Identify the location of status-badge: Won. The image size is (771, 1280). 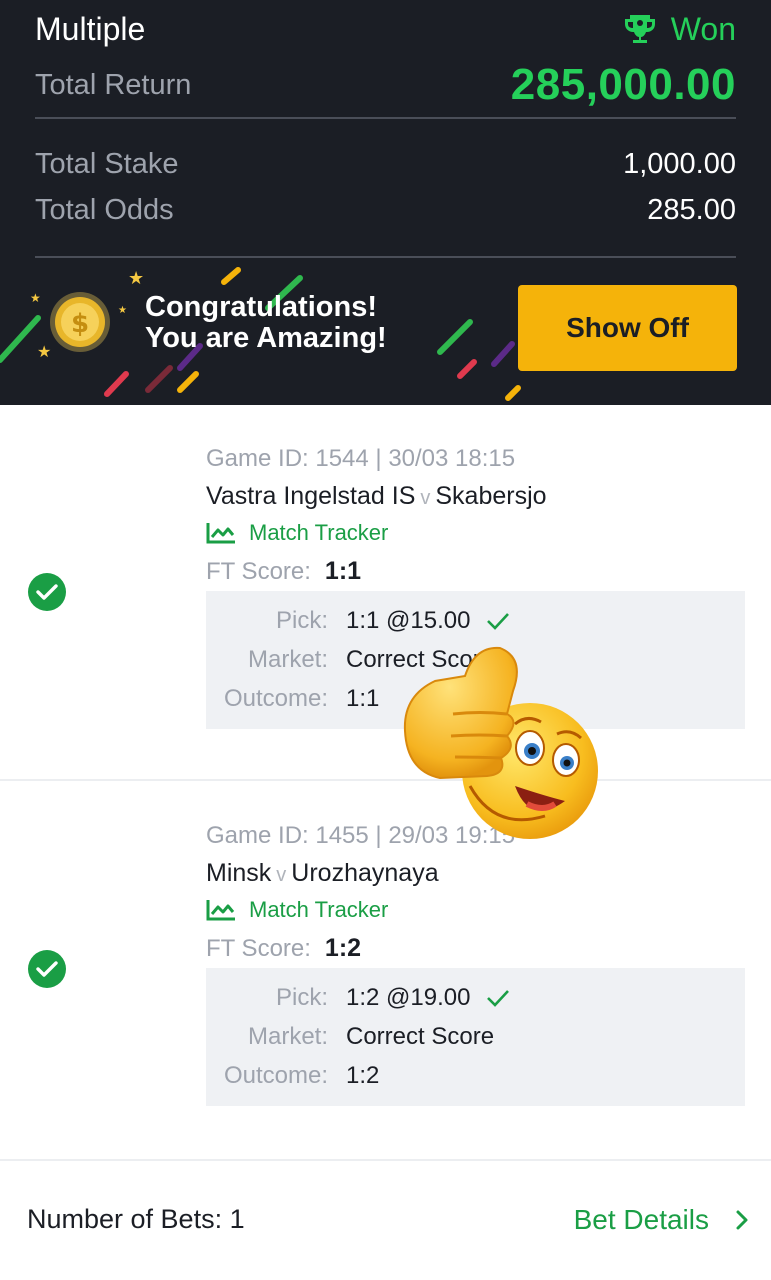
(679, 29).